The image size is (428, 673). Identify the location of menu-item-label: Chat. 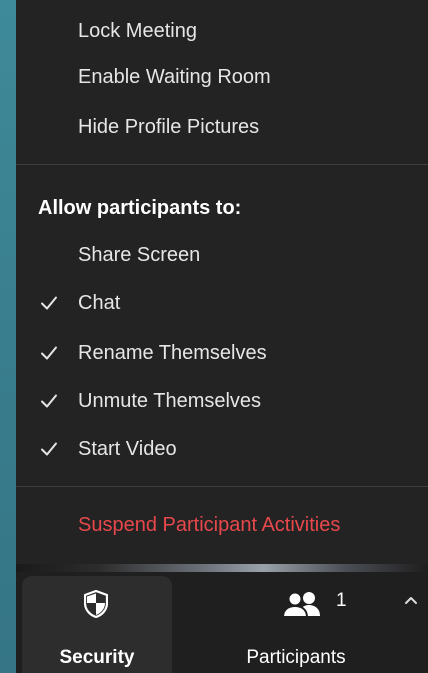
(99, 303).